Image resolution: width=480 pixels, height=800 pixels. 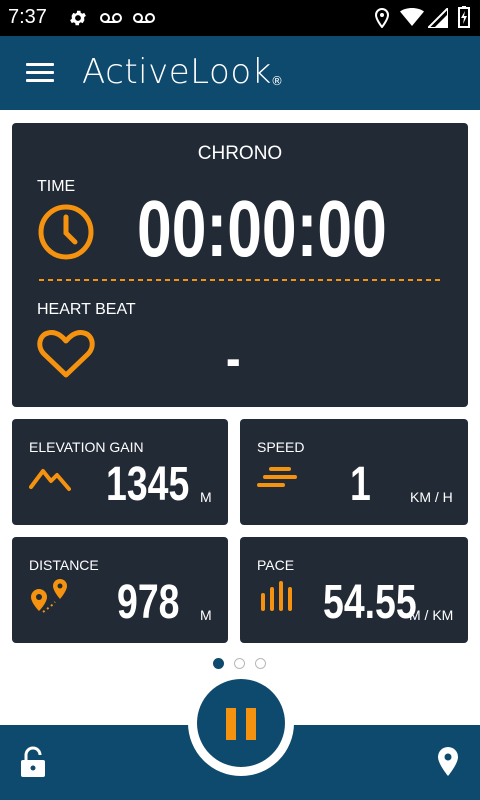 I want to click on mountain-icon, so click(x=50, y=480).